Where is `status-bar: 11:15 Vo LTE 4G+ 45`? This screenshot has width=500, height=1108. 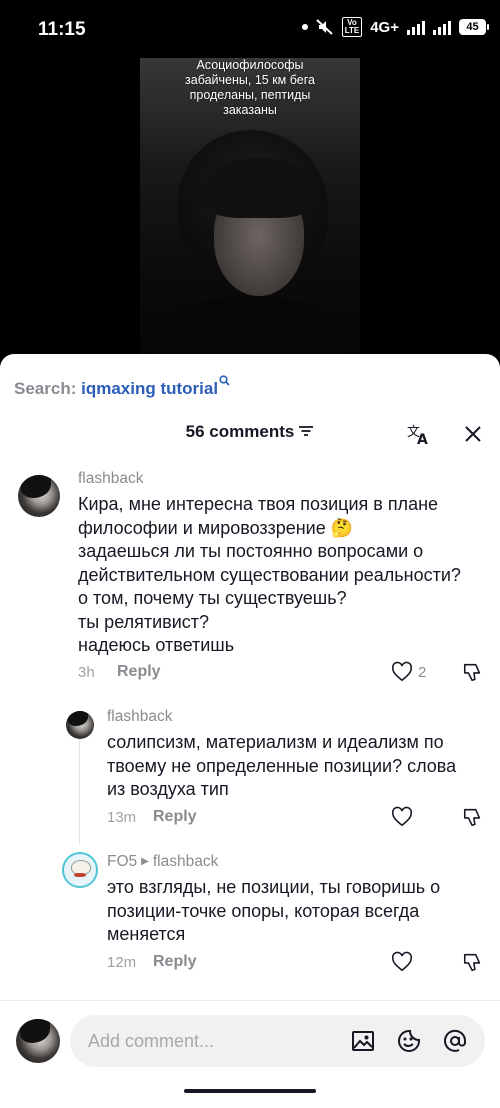 status-bar: 11:15 Vo LTE 4G+ 45 is located at coordinates (250, 29).